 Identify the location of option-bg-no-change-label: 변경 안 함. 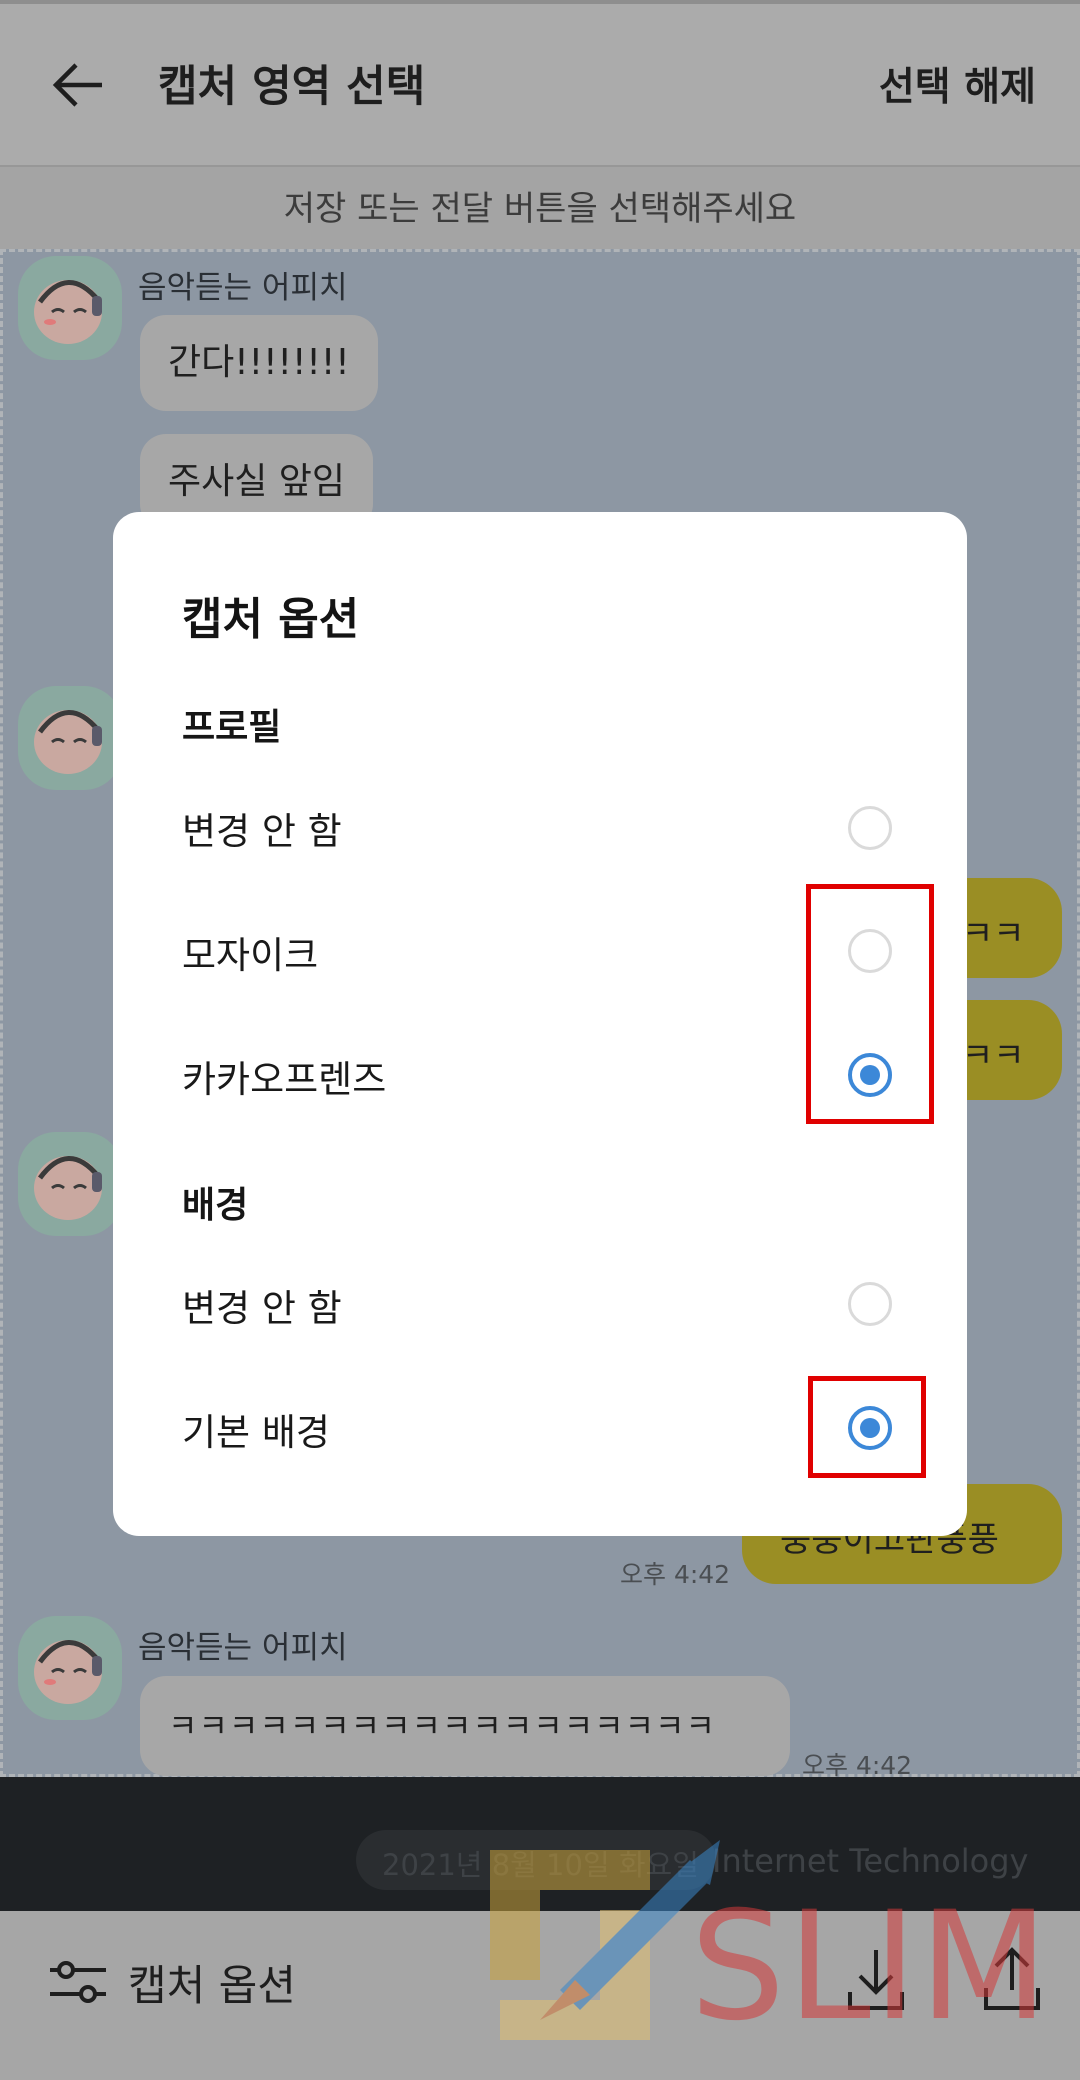
(262, 1305).